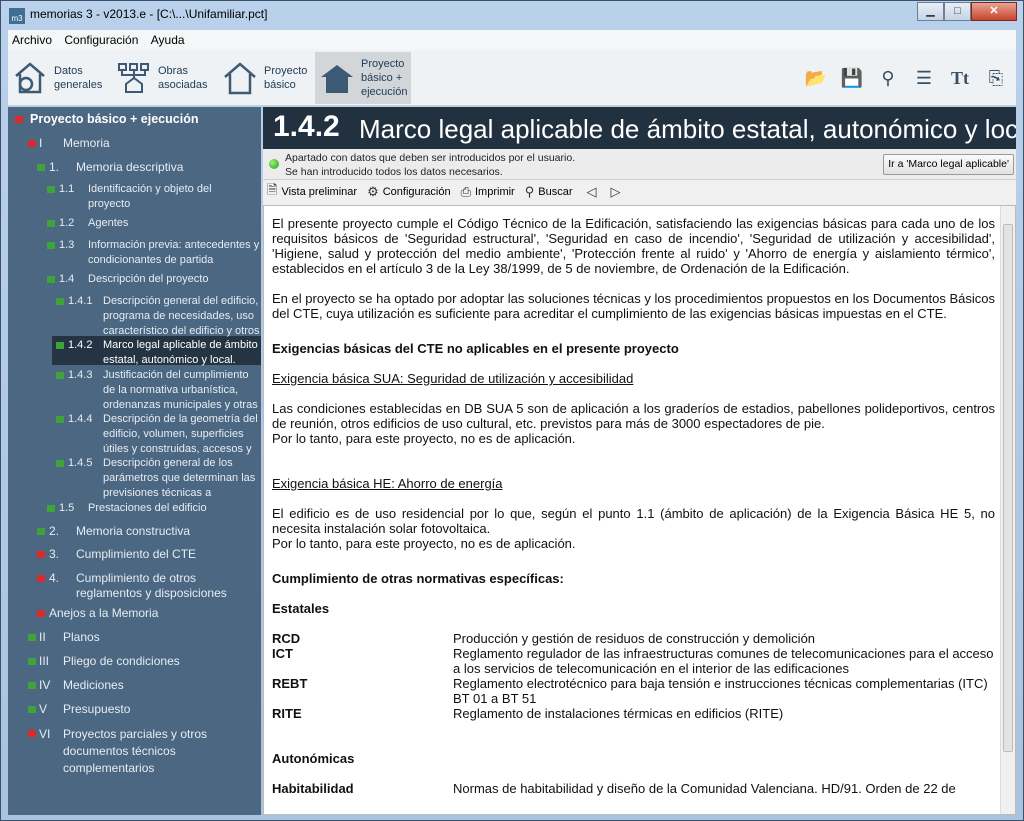  I want to click on item-num: V, so click(43, 709).